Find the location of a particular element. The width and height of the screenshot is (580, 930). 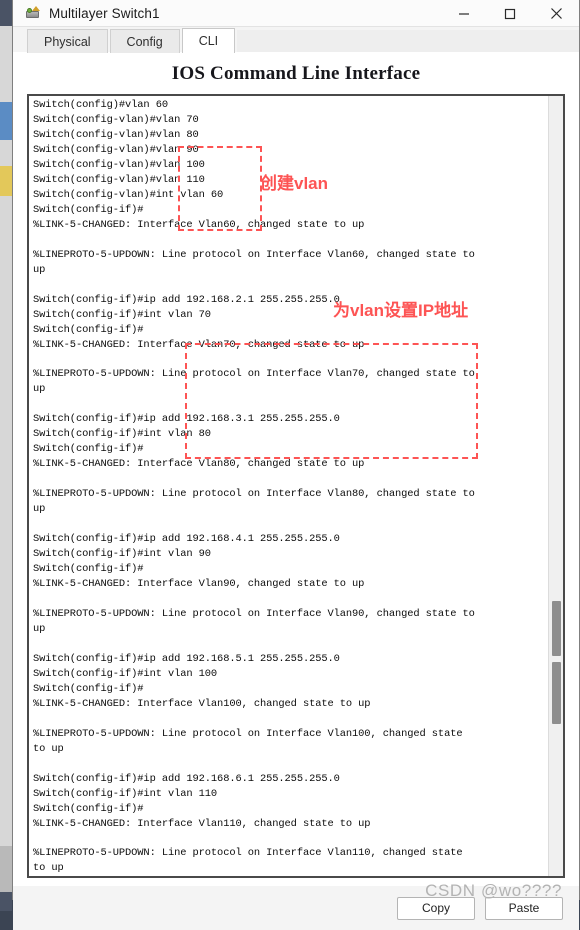

bg-panel-d is located at coordinates (6, 869).